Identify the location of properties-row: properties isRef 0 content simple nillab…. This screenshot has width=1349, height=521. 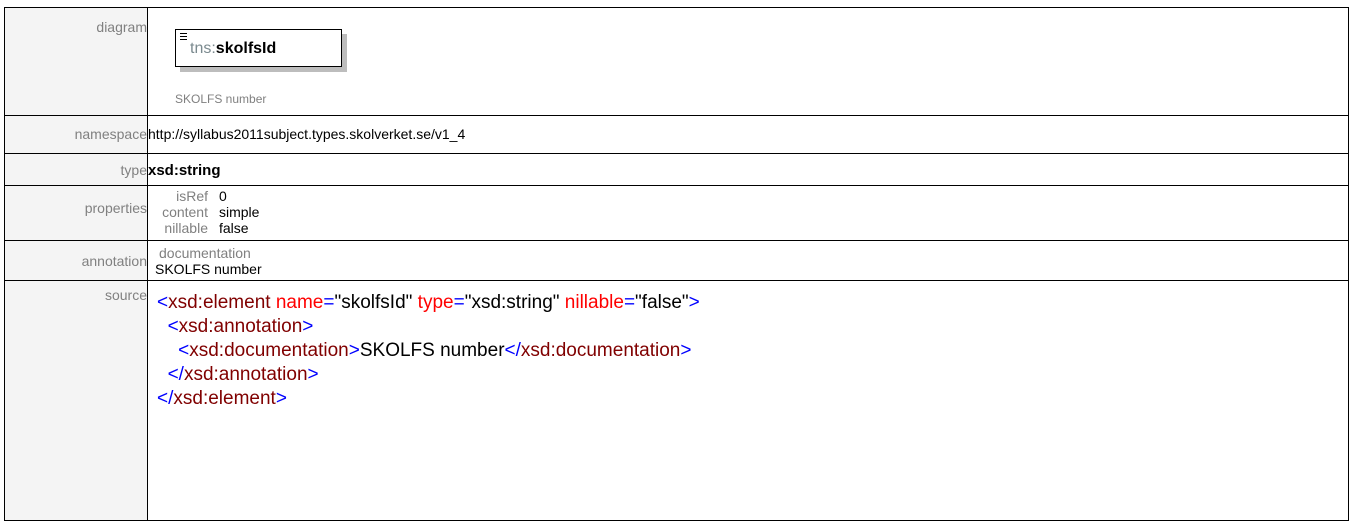
(676, 213).